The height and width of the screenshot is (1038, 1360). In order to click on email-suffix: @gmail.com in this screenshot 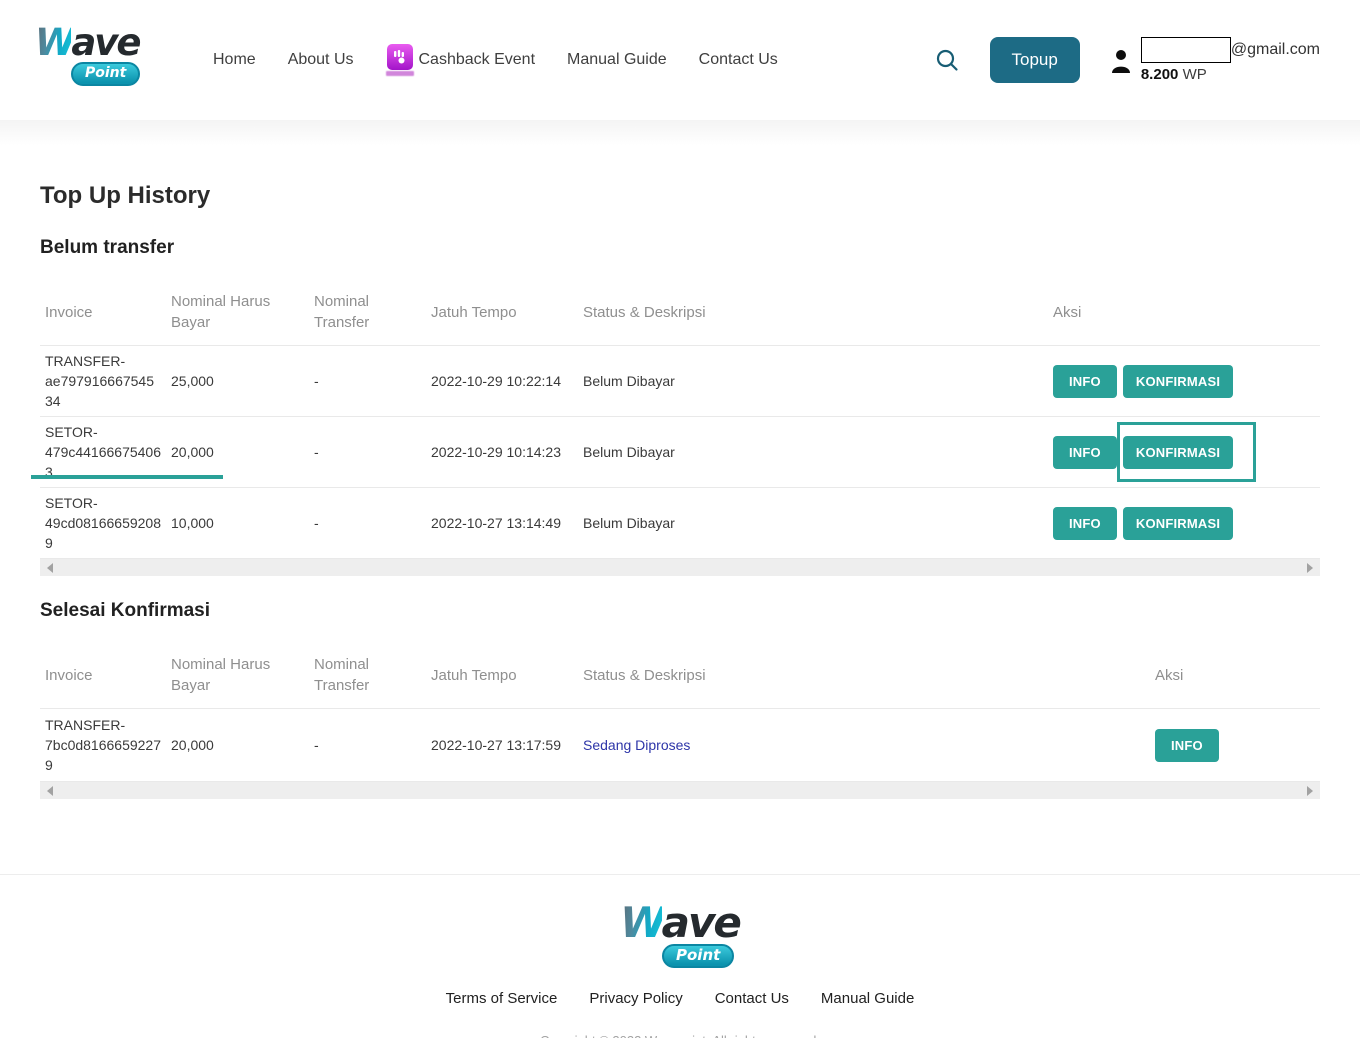, I will do `click(1275, 49)`.